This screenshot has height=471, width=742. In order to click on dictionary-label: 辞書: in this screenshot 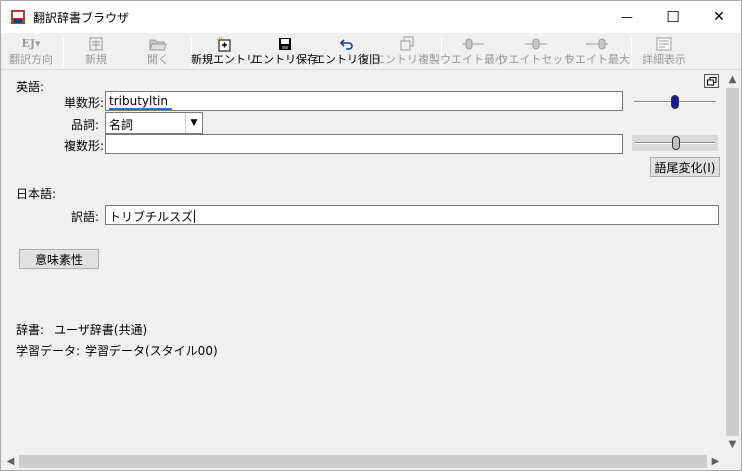, I will do `click(30, 330)`.